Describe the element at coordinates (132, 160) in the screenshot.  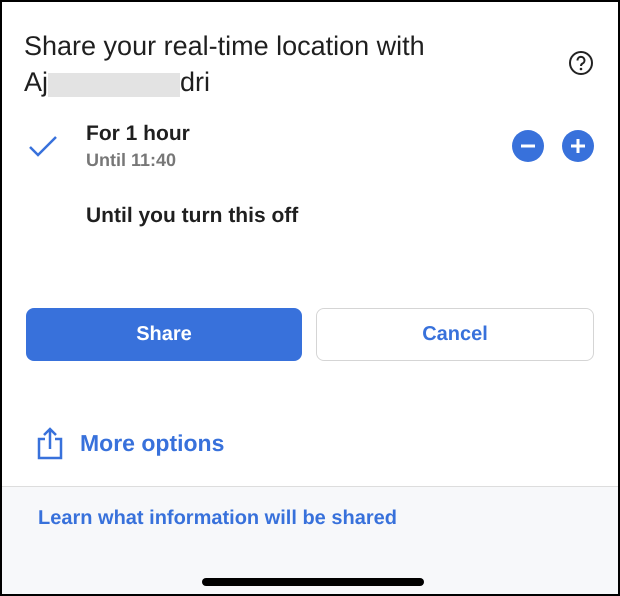
I see `option-subtitle: Until 11:40` at that location.